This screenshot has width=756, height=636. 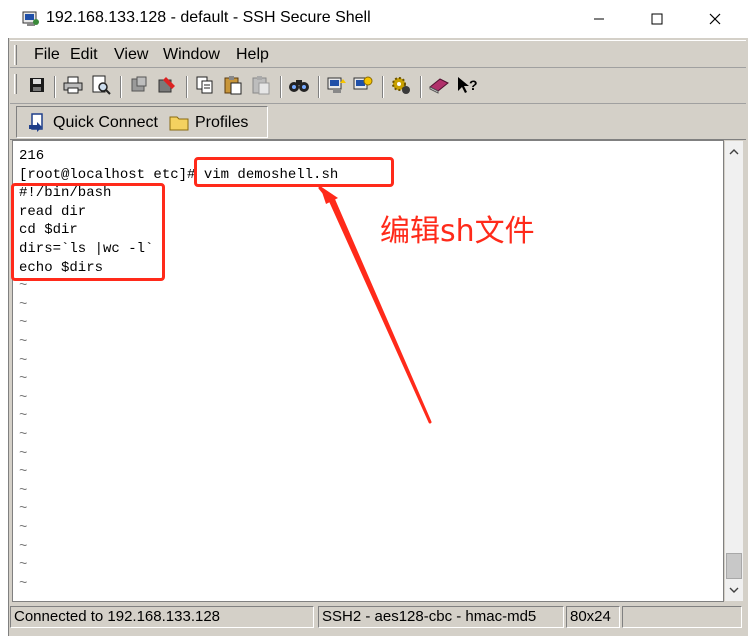 I want to click on minimize-button, so click(x=599, y=19).